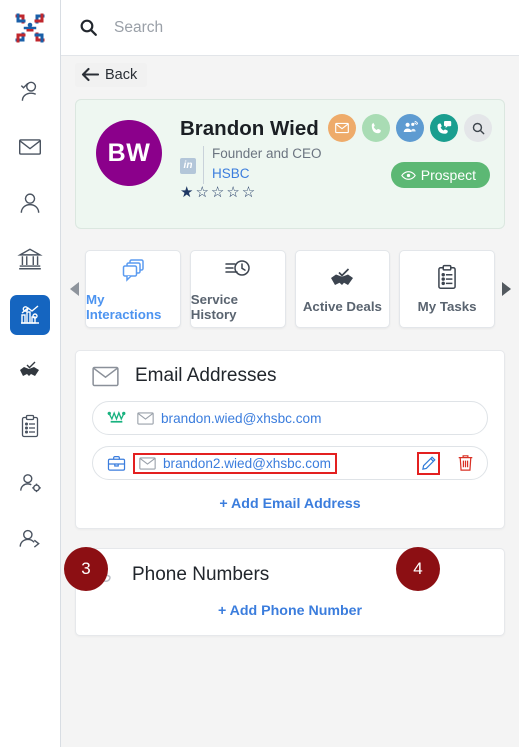 The image size is (519, 747). I want to click on sidebar-item-user-settings, so click(30, 483).